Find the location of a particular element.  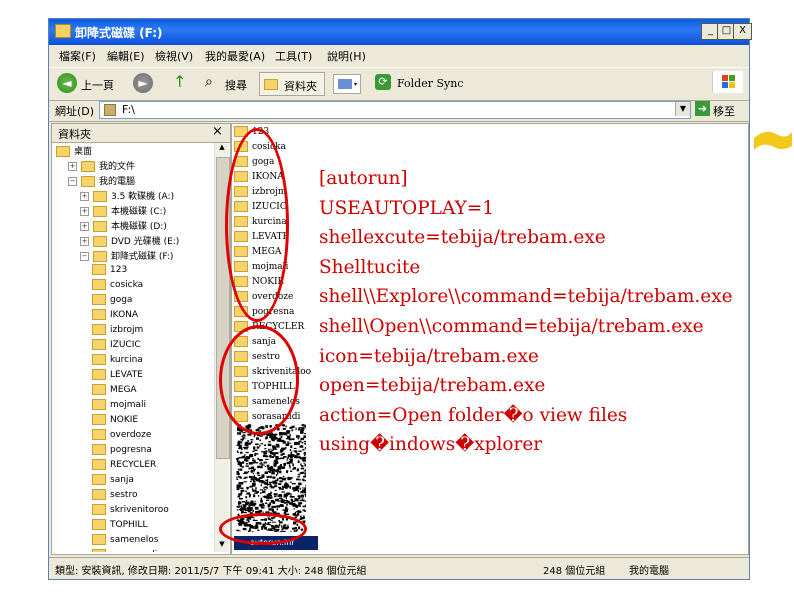

annotation-ellipse-top is located at coordinates (257, 225).